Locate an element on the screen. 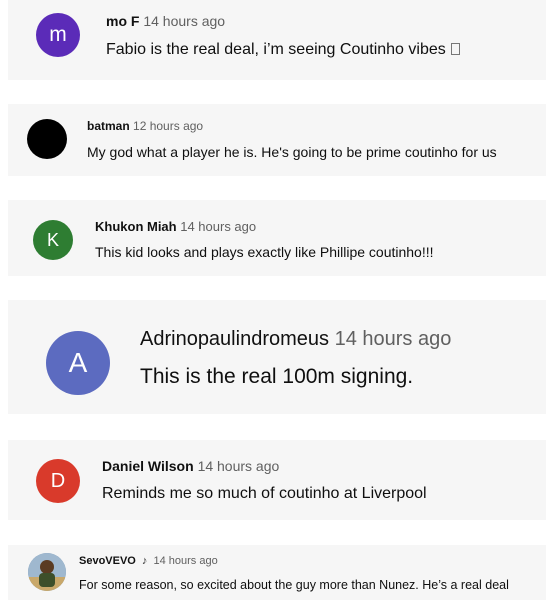  comment-time: 12 hours ago is located at coordinates (168, 126).